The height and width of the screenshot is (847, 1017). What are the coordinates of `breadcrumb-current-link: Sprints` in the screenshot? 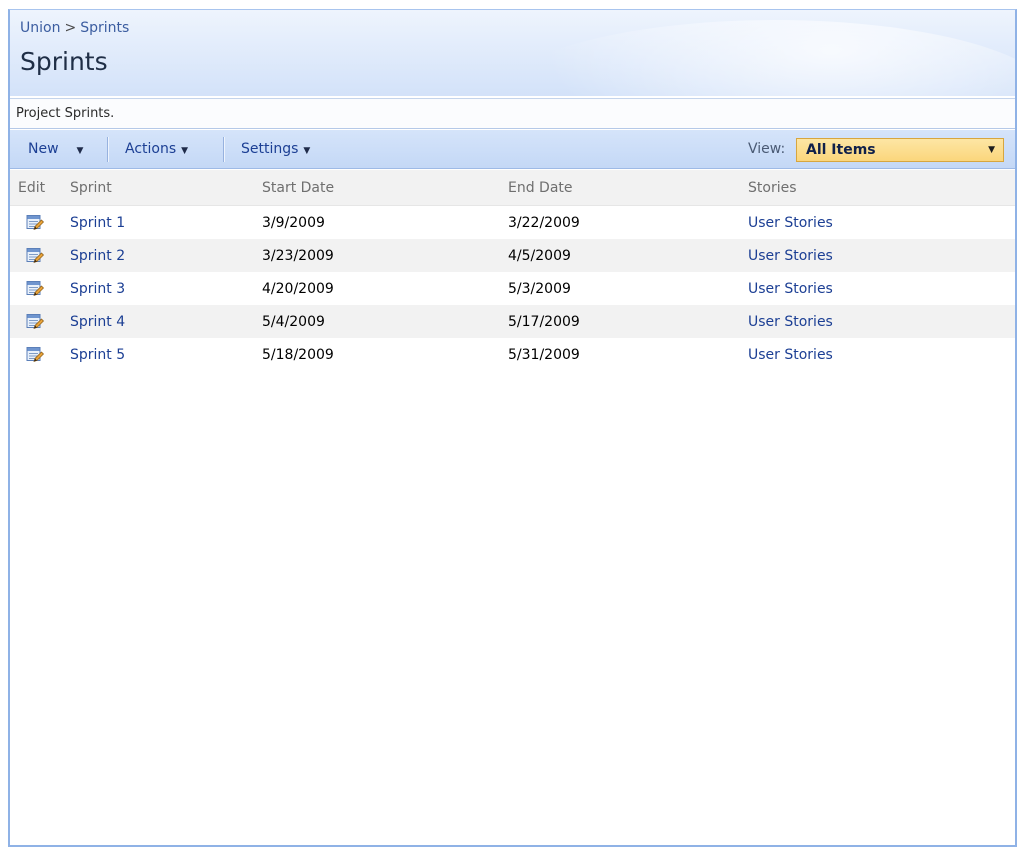 It's located at (104, 28).